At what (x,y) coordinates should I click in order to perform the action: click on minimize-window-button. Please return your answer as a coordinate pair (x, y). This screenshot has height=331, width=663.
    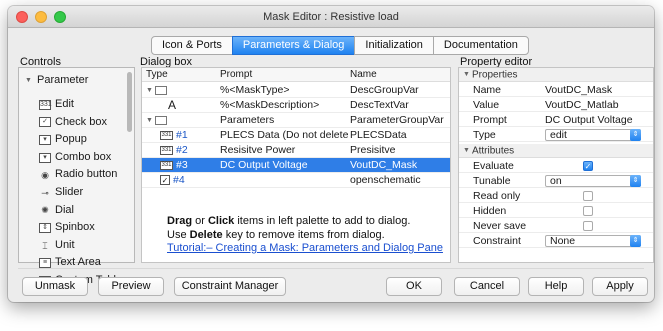
    Looking at the image, I should click on (41, 17).